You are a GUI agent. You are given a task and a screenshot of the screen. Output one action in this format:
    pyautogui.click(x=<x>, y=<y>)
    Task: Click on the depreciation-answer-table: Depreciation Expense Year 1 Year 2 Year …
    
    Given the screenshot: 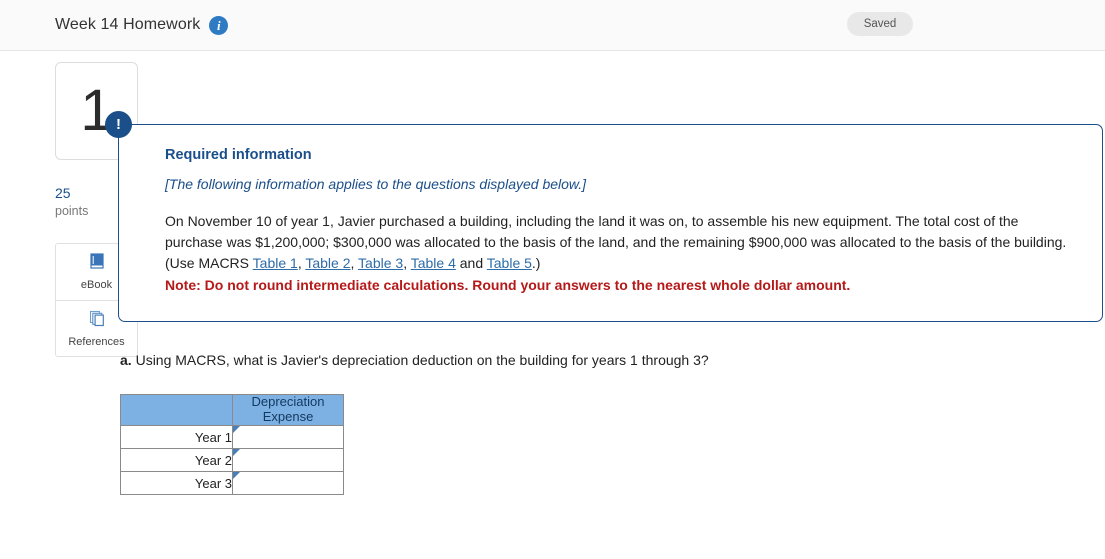 What is the action you would take?
    pyautogui.click(x=232, y=444)
    